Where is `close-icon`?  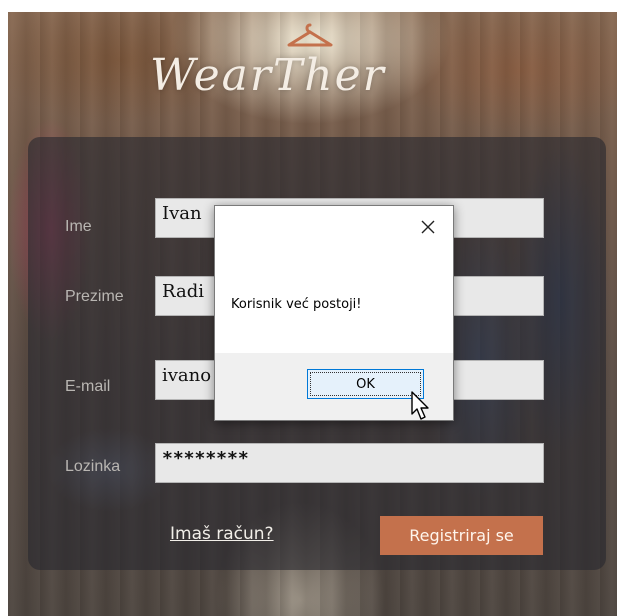
close-icon is located at coordinates (428, 227).